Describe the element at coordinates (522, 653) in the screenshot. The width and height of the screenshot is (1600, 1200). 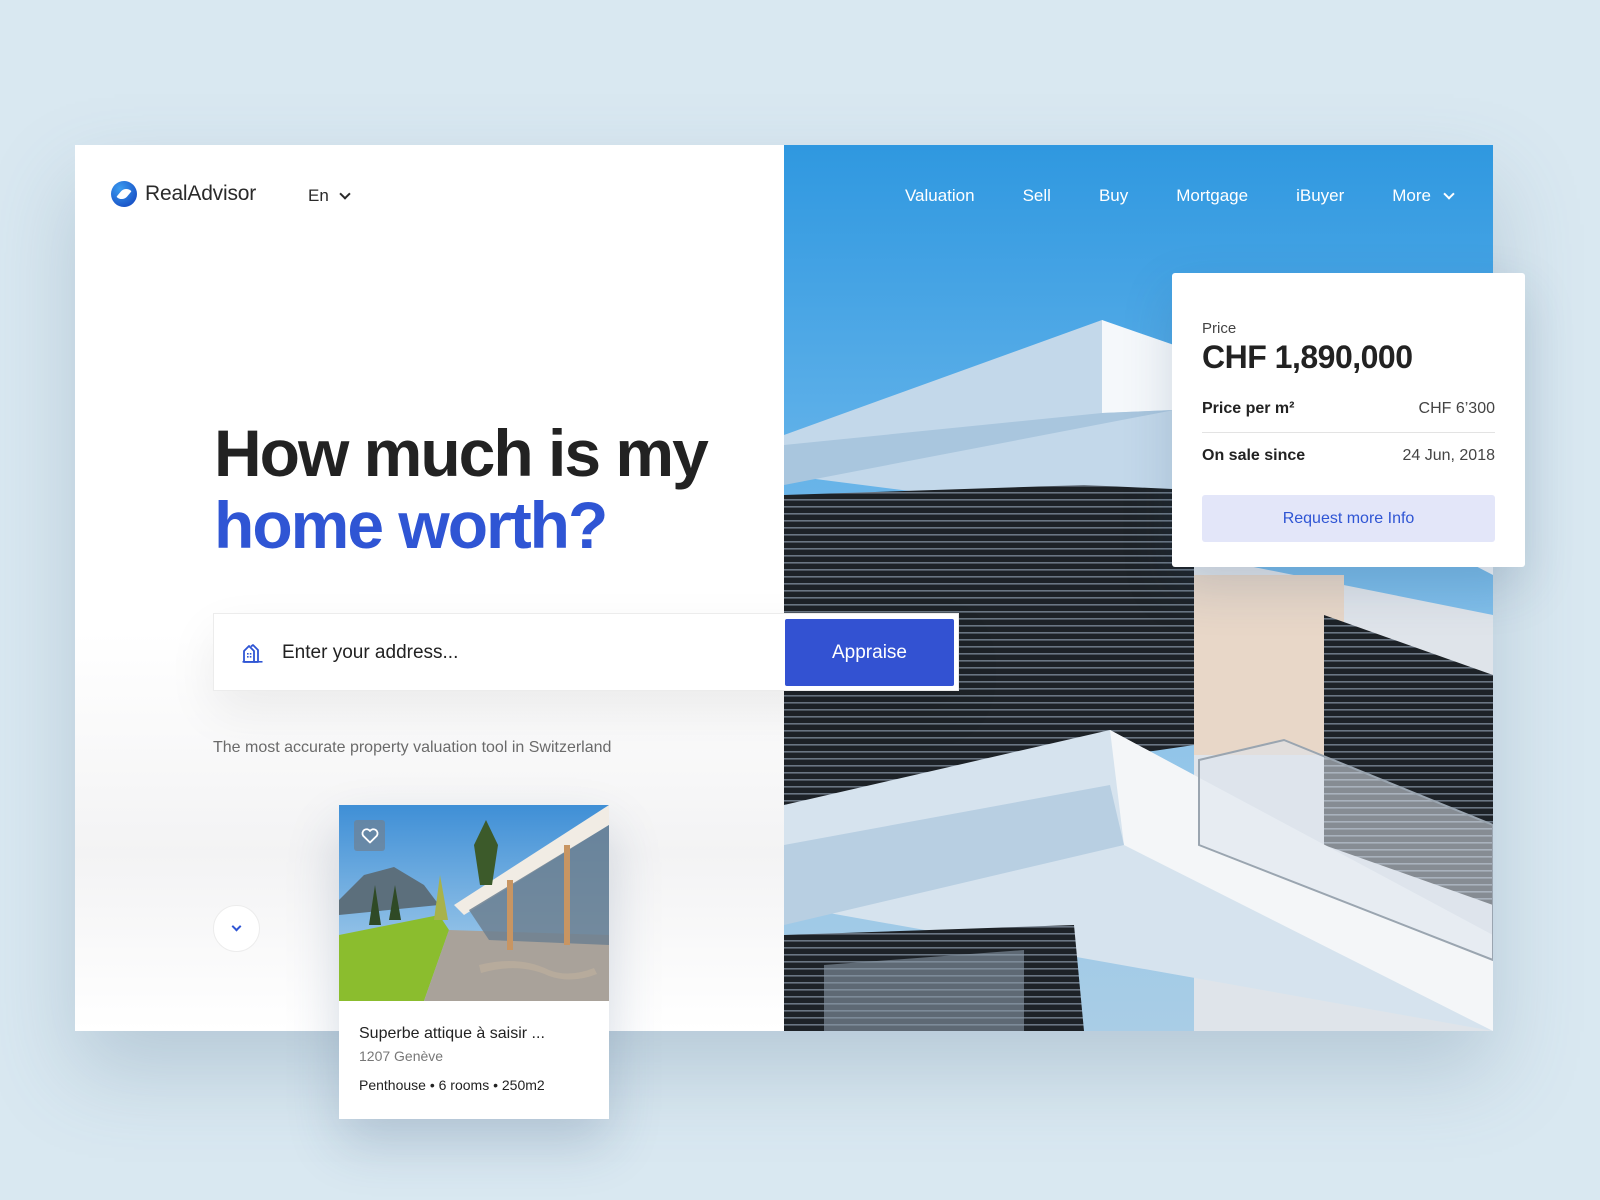
I see `address-input` at that location.